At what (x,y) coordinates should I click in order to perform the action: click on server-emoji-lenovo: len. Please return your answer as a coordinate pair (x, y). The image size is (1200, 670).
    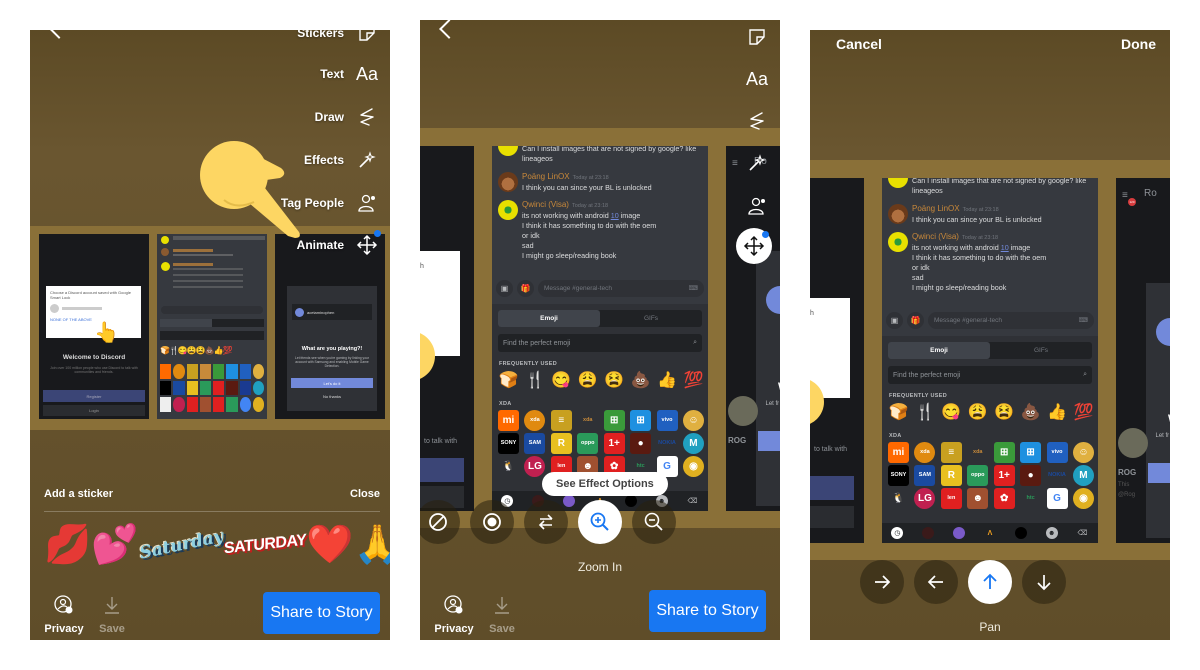
    Looking at the image, I should click on (951, 498).